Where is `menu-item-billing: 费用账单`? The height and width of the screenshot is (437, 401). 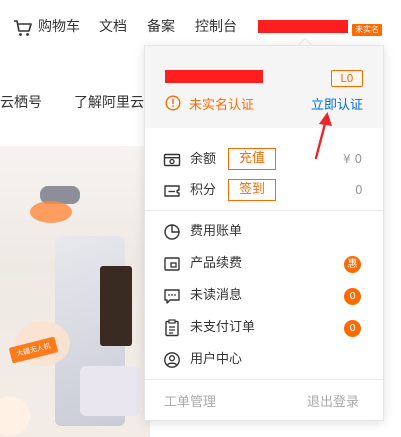 menu-item-billing: 费用账单 is located at coordinates (268, 232).